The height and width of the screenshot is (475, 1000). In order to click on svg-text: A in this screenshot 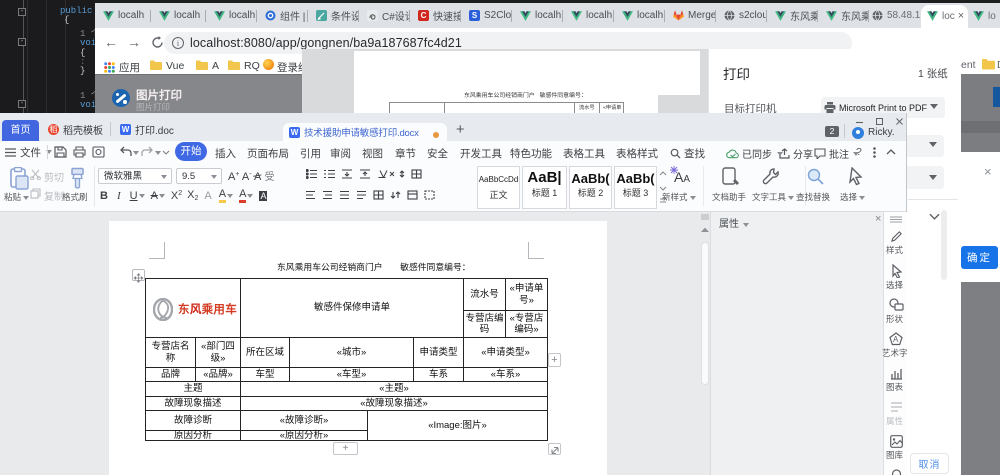, I will do `click(896, 339)`.